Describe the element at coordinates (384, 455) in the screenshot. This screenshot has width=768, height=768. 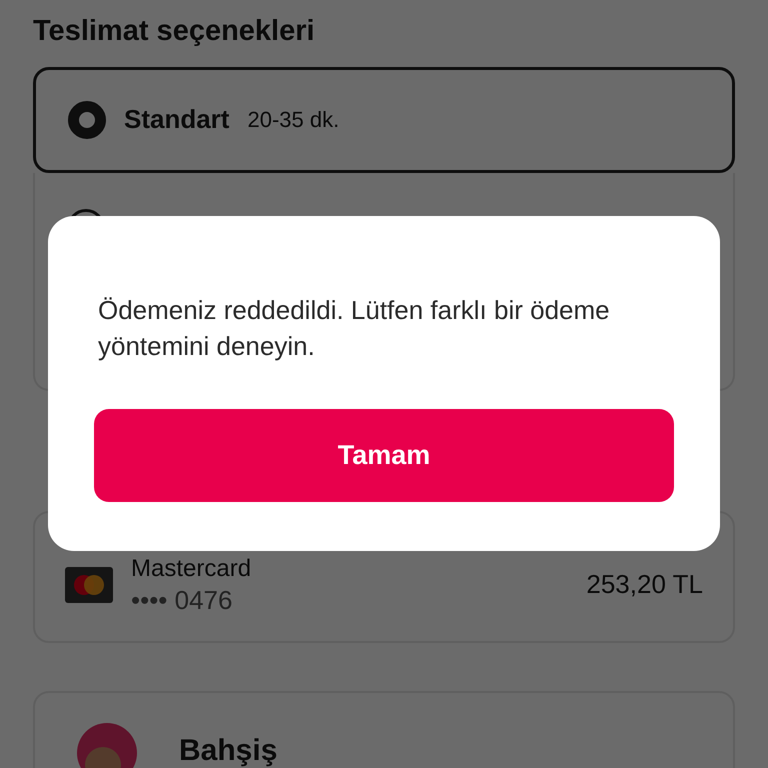
I see `ok-button: Tamam` at that location.